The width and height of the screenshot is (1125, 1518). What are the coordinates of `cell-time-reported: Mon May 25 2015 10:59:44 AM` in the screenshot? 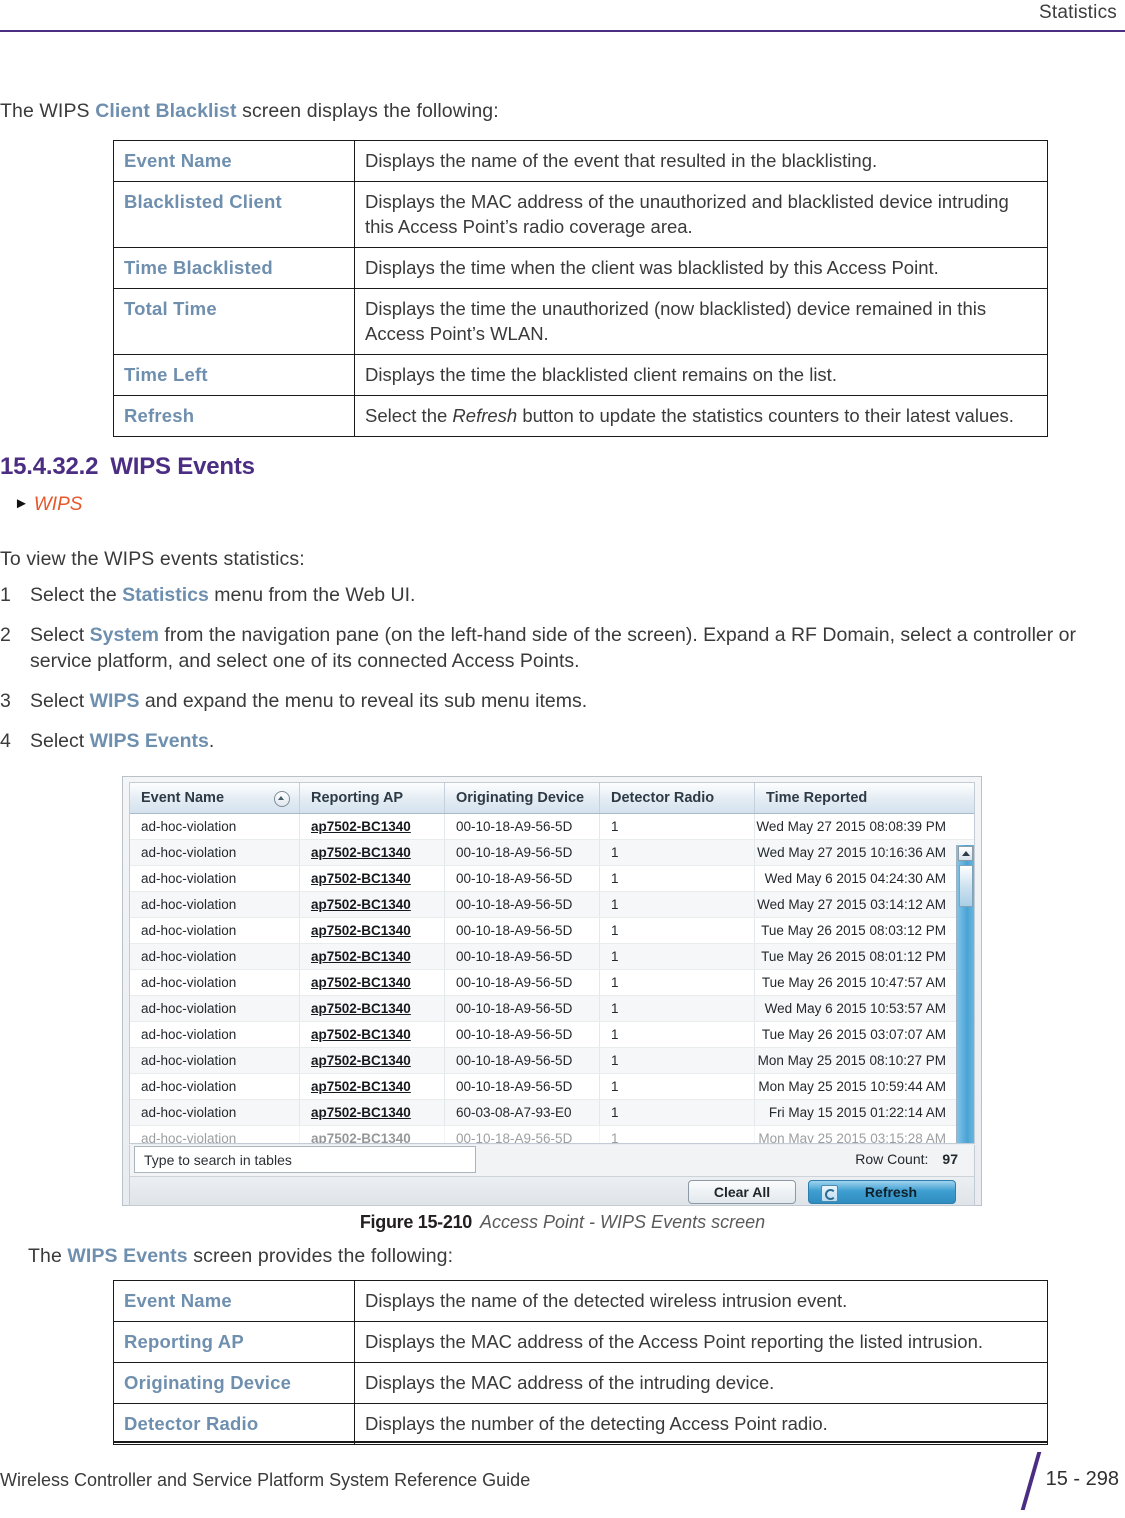 It's located at (852, 1086).